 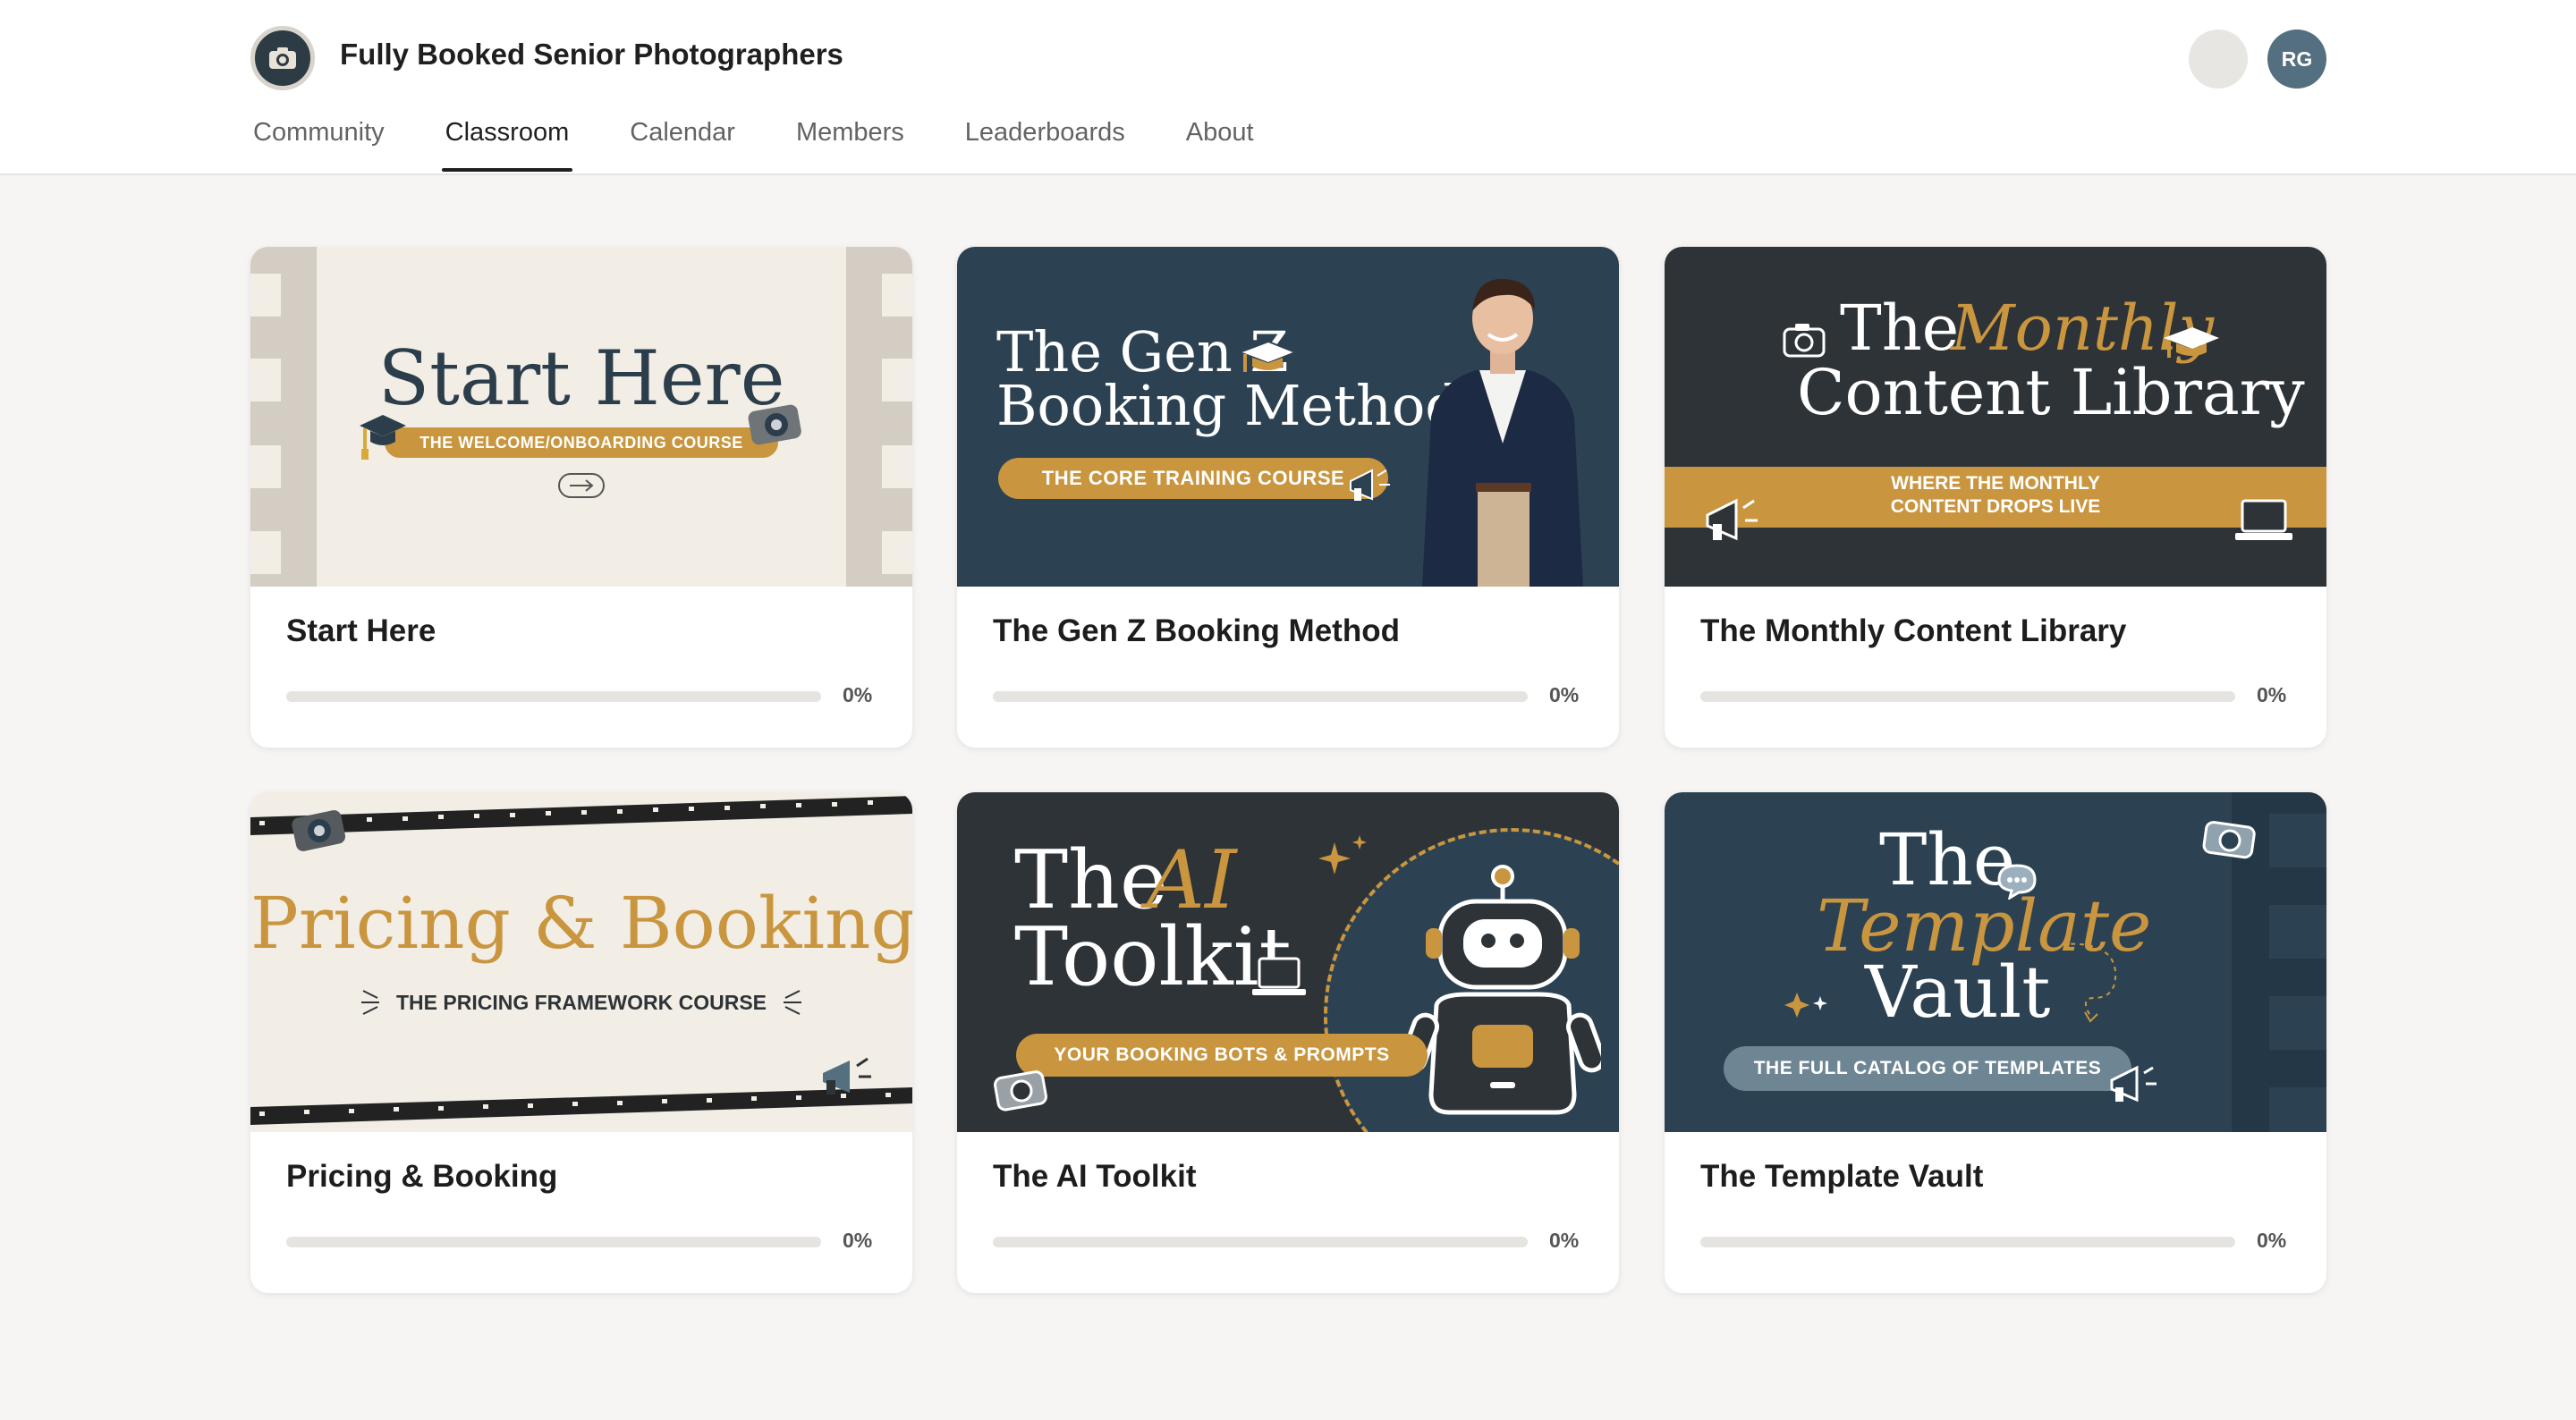 What do you see at coordinates (1502, 433) in the screenshot?
I see `instructor-photo` at bounding box center [1502, 433].